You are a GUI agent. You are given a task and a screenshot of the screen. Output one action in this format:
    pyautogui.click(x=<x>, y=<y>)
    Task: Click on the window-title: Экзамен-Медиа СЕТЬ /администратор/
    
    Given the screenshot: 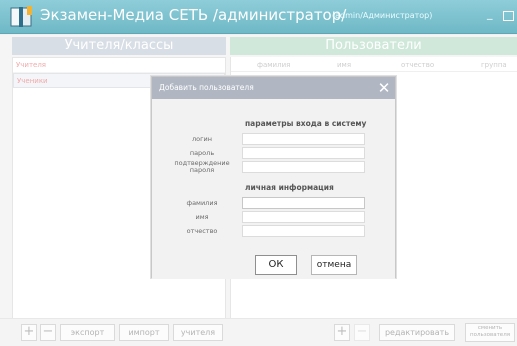 What is the action you would take?
    pyautogui.click(x=193, y=15)
    